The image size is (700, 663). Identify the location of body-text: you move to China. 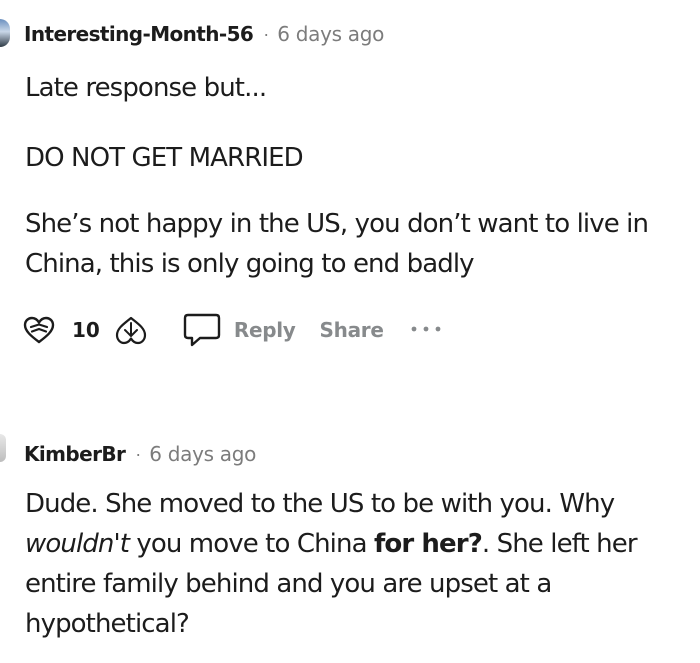
(251, 544).